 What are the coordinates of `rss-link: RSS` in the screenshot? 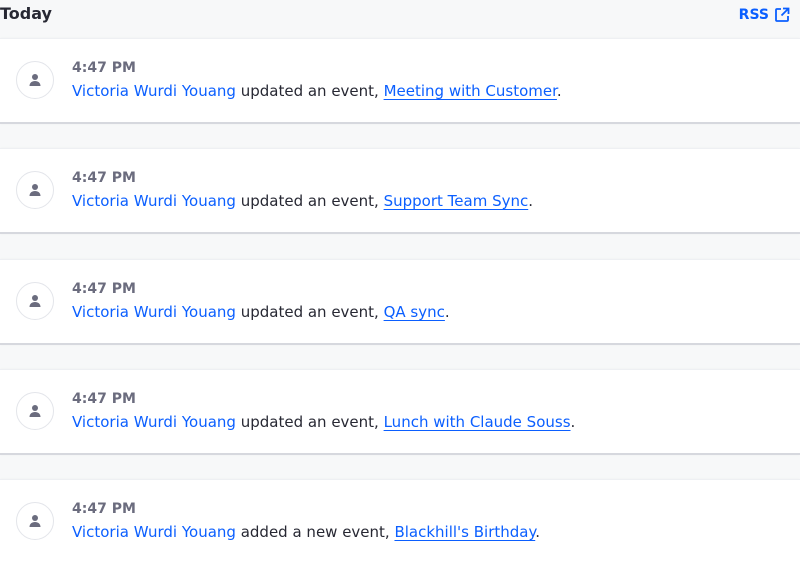 It's located at (764, 15).